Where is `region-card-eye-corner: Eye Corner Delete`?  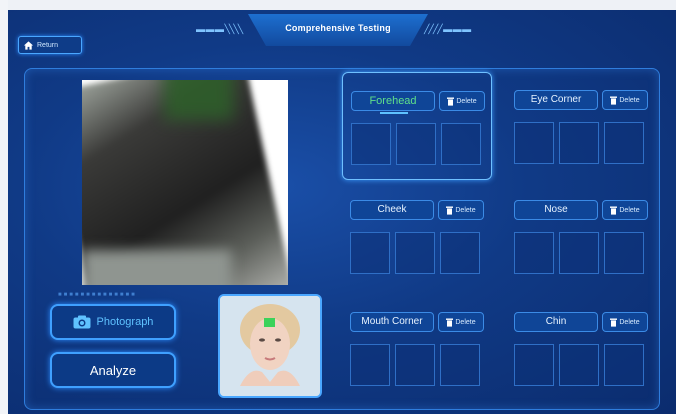 region-card-eye-corner: Eye Corner Delete is located at coordinates (581, 126).